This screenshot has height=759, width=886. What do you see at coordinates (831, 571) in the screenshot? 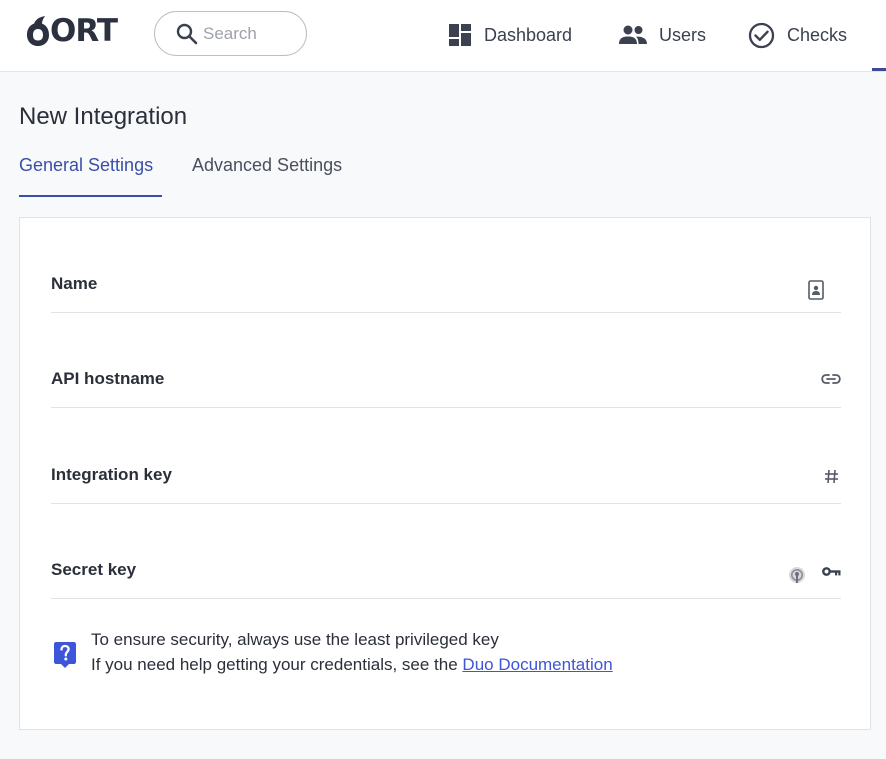
I see `key-icon` at bounding box center [831, 571].